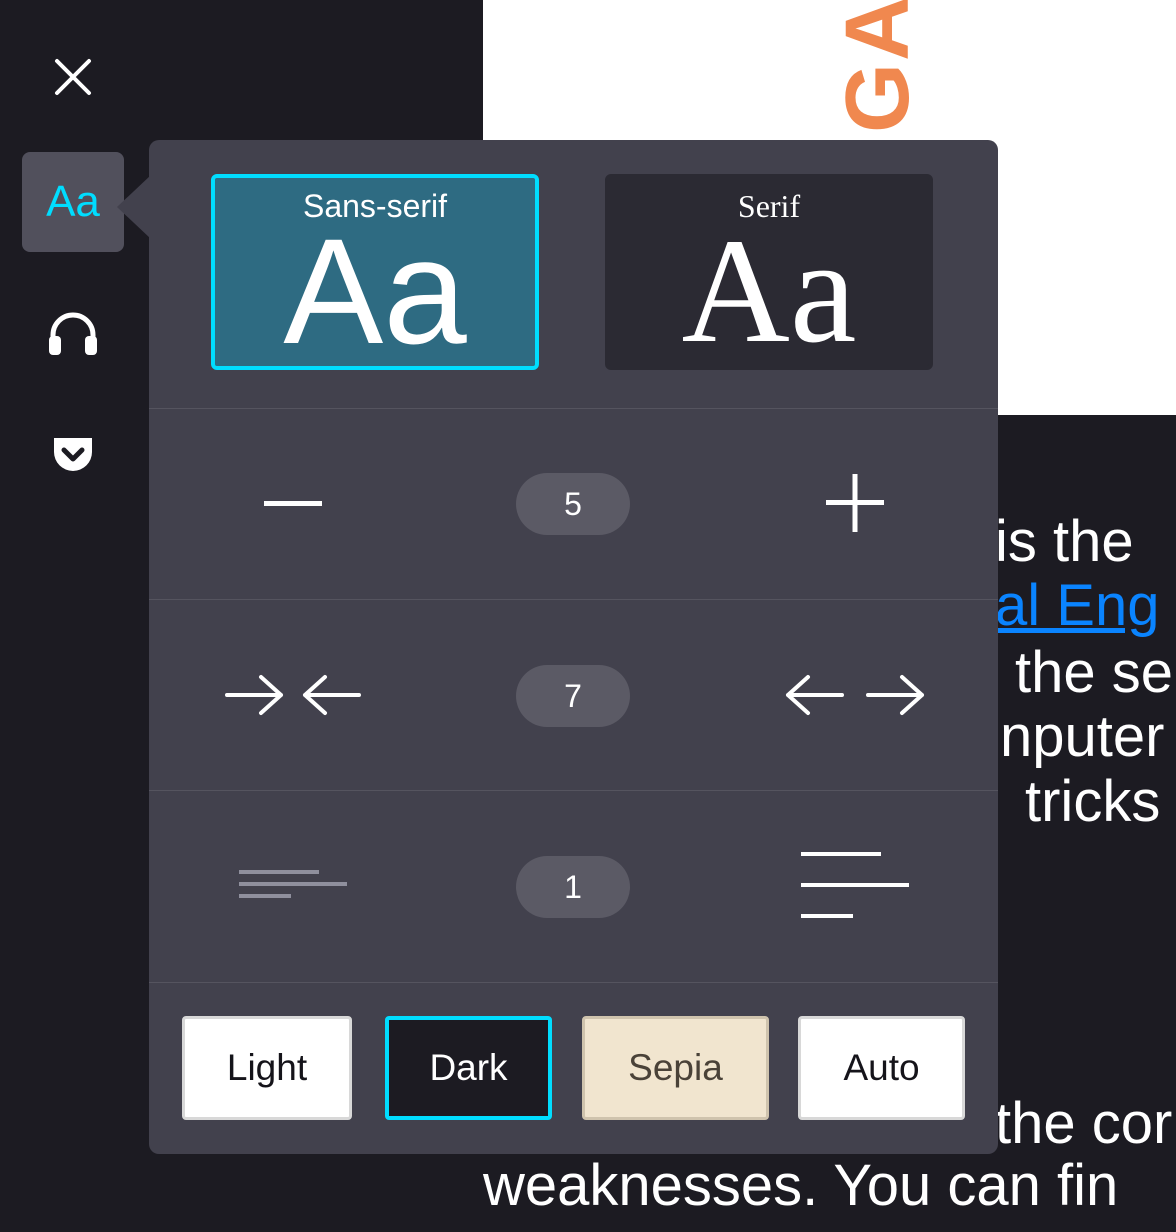  What do you see at coordinates (881, 1068) in the screenshot?
I see `theme-auto-button: Auto` at bounding box center [881, 1068].